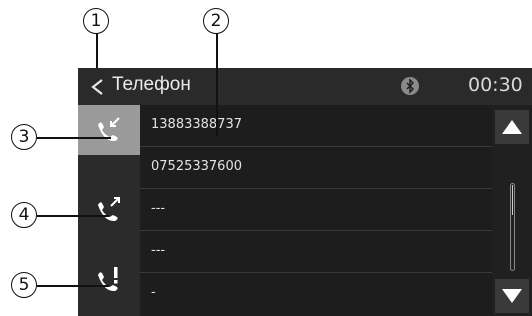 This screenshot has width=532, height=316. What do you see at coordinates (512, 227) in the screenshot?
I see `scroll-track` at bounding box center [512, 227].